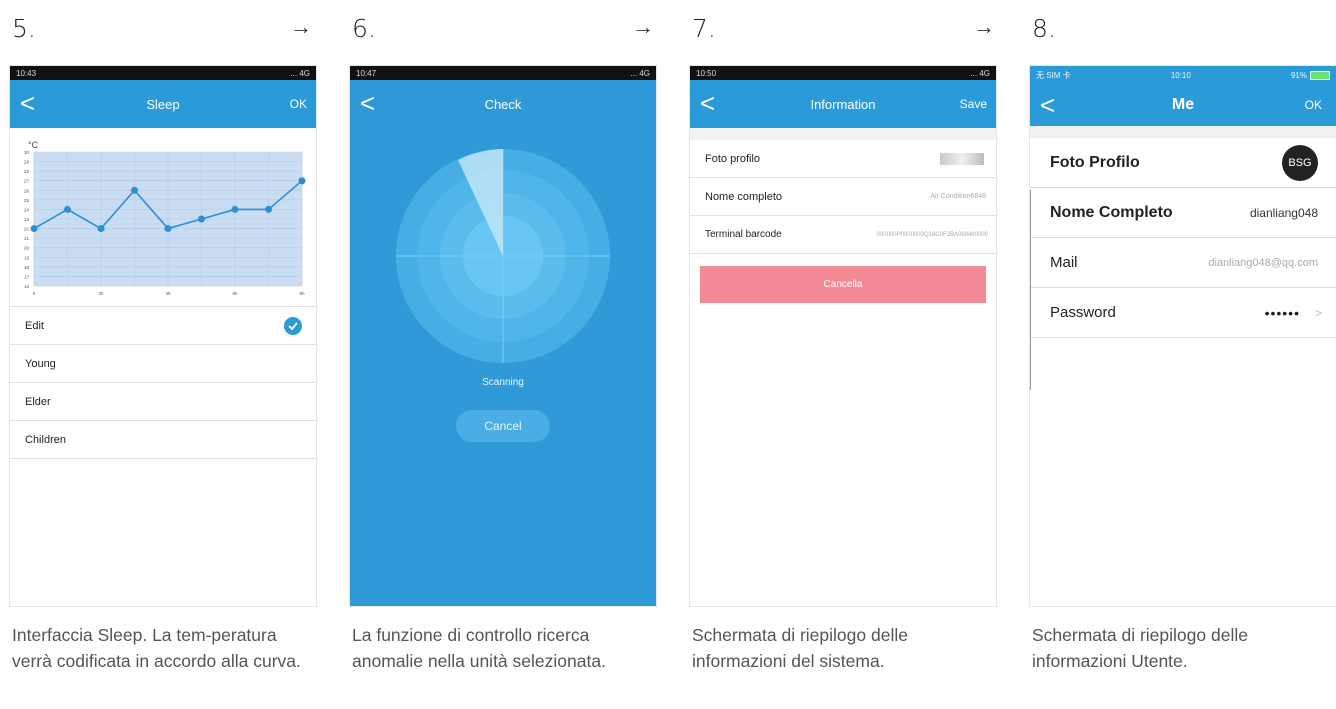 The width and height of the screenshot is (1336, 709). What do you see at coordinates (704, 28) in the screenshot?
I see `step-number-7: 7.` at bounding box center [704, 28].